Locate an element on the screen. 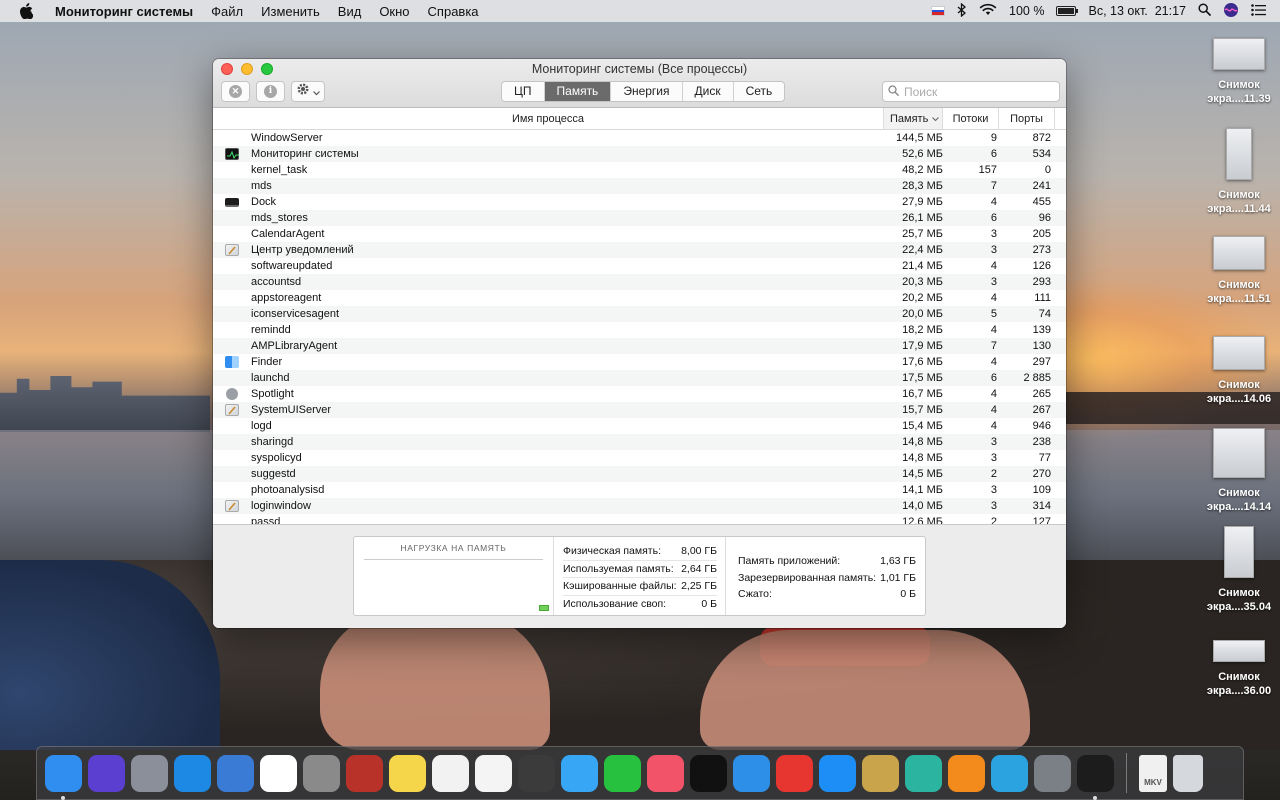 Image resolution: width=1280 pixels, height=800 pixels. downloader-icon is located at coordinates (923, 773).